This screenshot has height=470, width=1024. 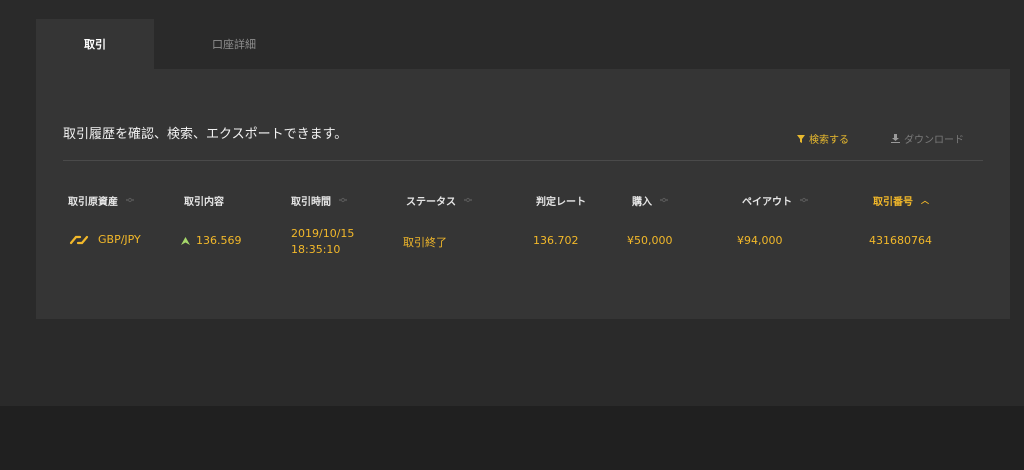 I want to click on content-cell: 136.569, so click(x=211, y=240).